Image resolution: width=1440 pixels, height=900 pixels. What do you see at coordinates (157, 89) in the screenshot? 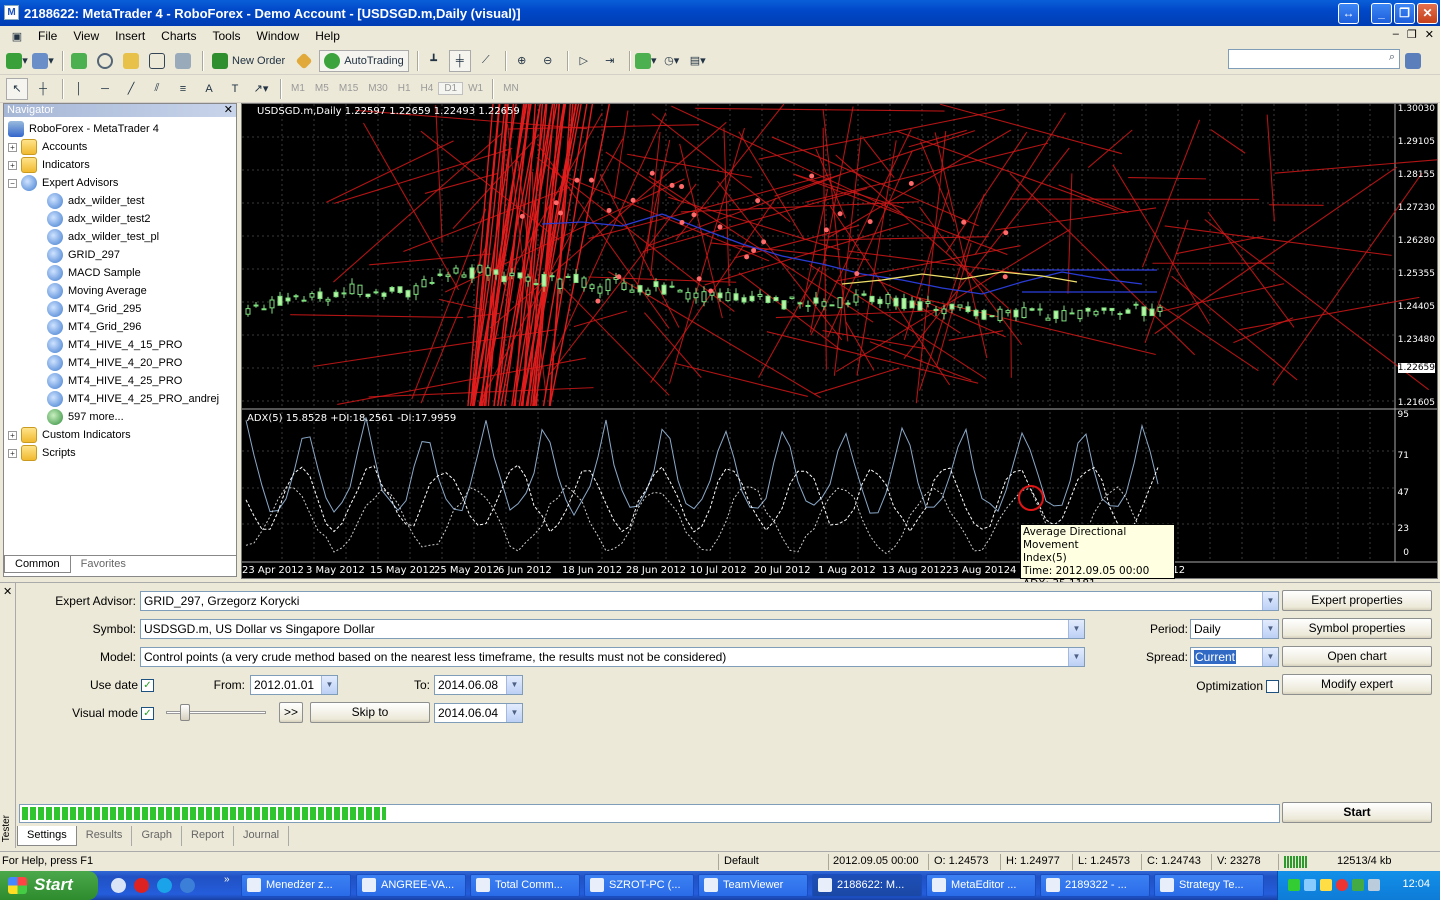
I see `channel-icon: ⫽` at bounding box center [157, 89].